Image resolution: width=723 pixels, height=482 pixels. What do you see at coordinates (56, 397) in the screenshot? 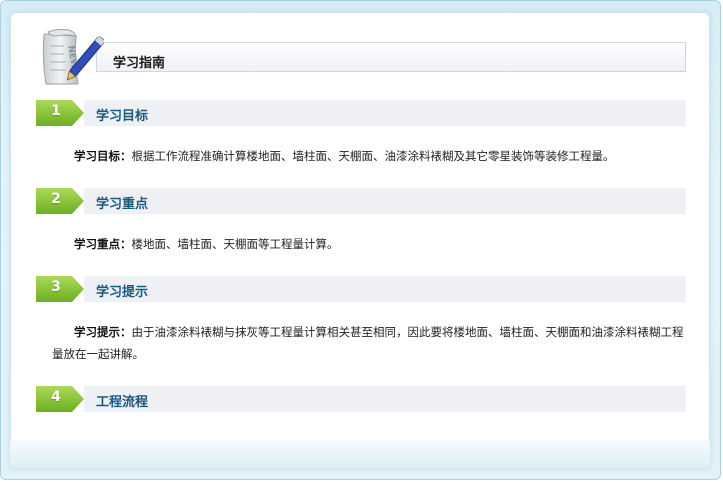
I see `section-4-number: 4` at bounding box center [56, 397].